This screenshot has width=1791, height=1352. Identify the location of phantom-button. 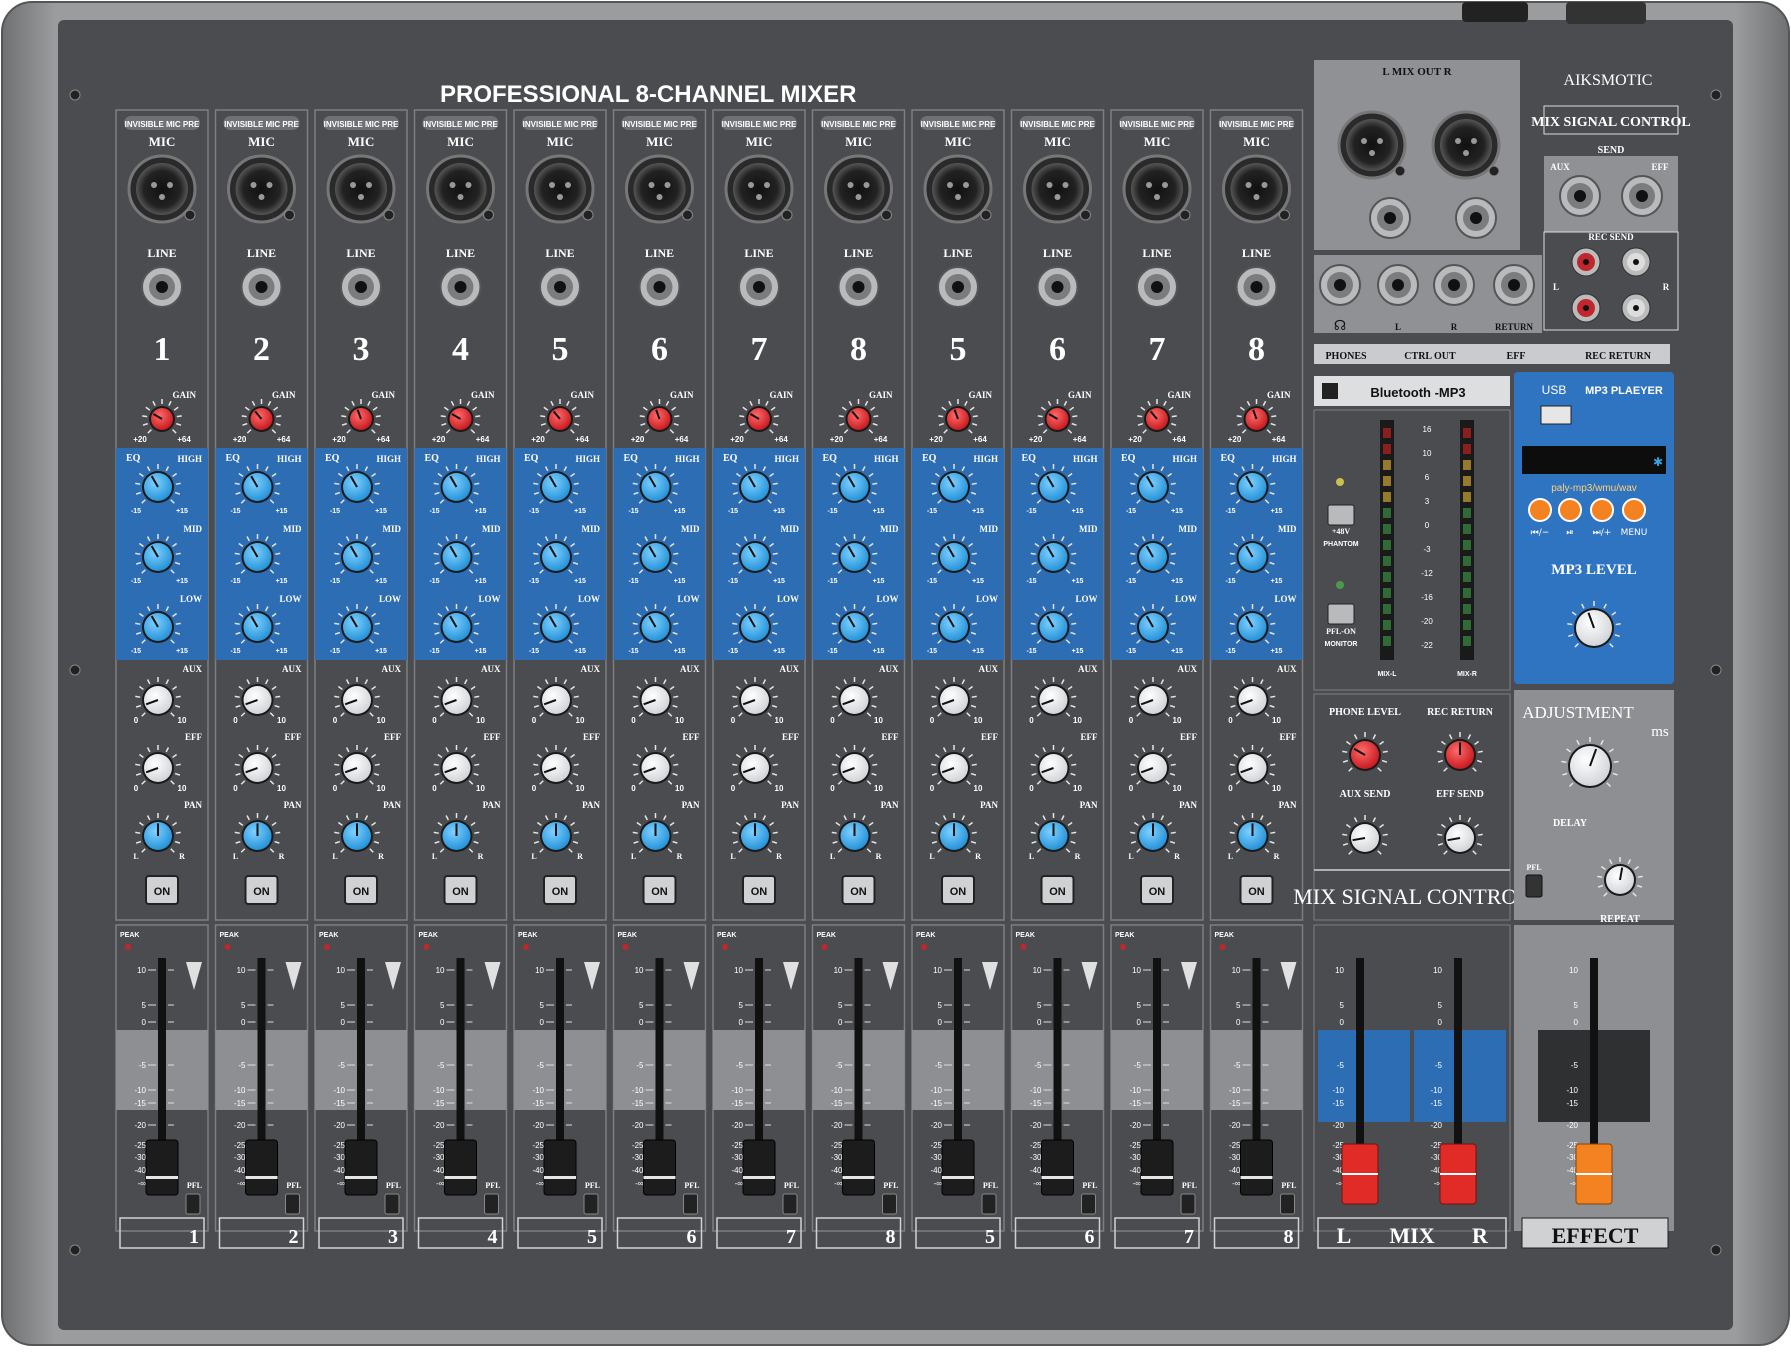
(1341, 515).